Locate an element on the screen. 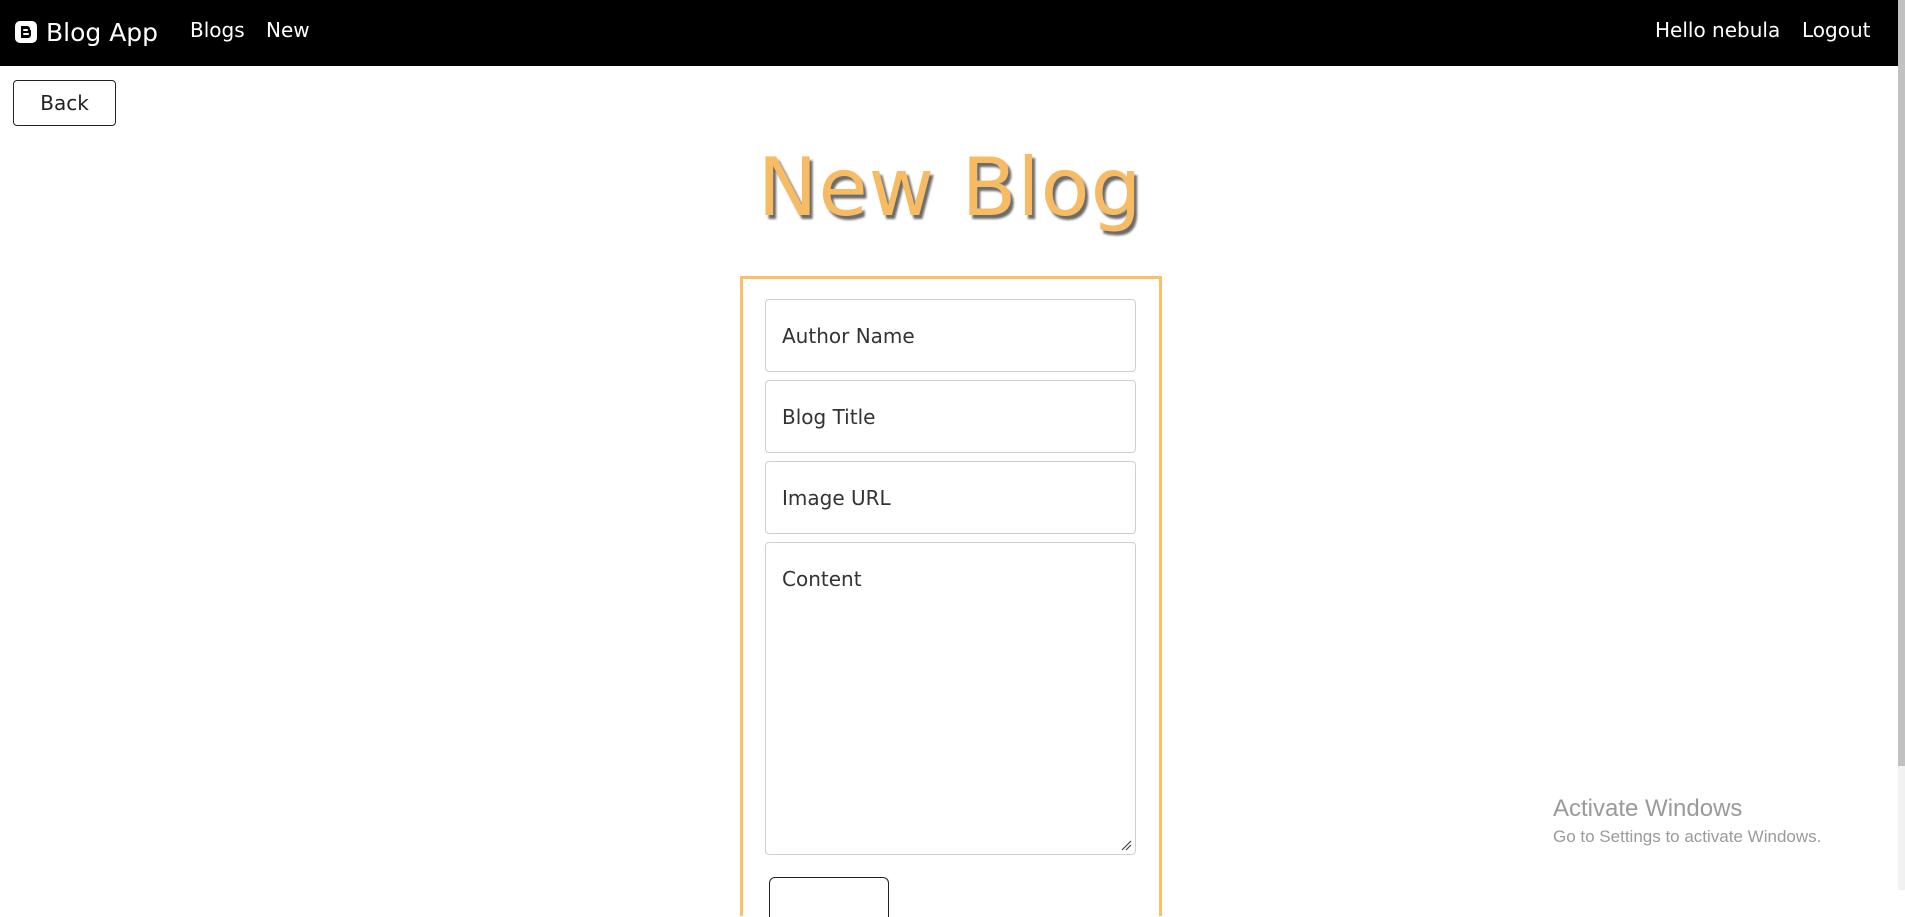 Image resolution: width=1905 pixels, height=917 pixels. page-title: New Blog is located at coordinates (950, 187).